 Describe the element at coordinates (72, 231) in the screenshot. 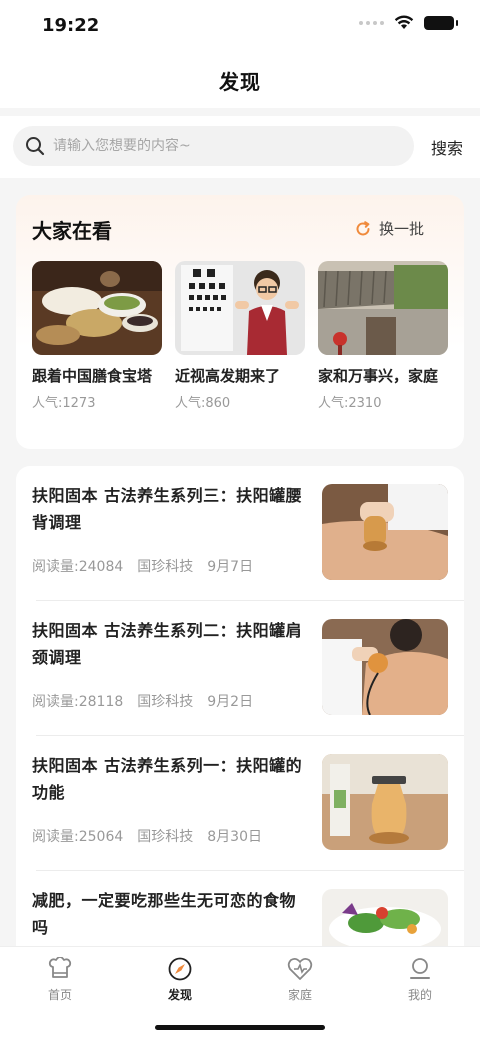

I see `trending-title: 大家在看` at that location.